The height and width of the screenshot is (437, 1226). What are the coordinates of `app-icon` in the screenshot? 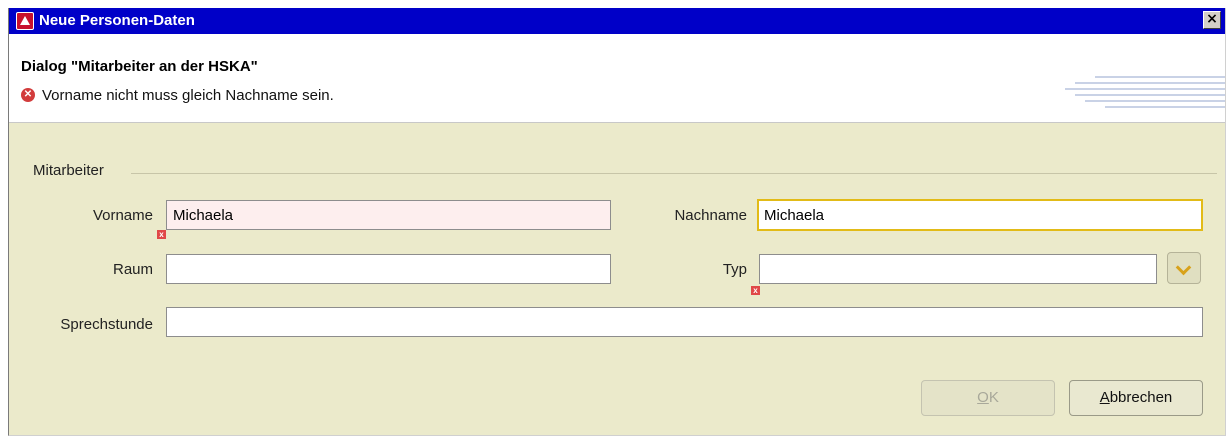 It's located at (25, 21).